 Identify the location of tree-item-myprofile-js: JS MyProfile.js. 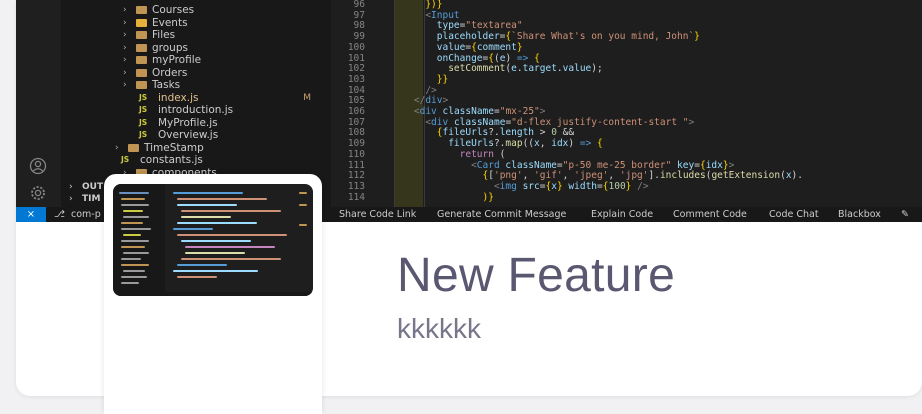
(178, 123).